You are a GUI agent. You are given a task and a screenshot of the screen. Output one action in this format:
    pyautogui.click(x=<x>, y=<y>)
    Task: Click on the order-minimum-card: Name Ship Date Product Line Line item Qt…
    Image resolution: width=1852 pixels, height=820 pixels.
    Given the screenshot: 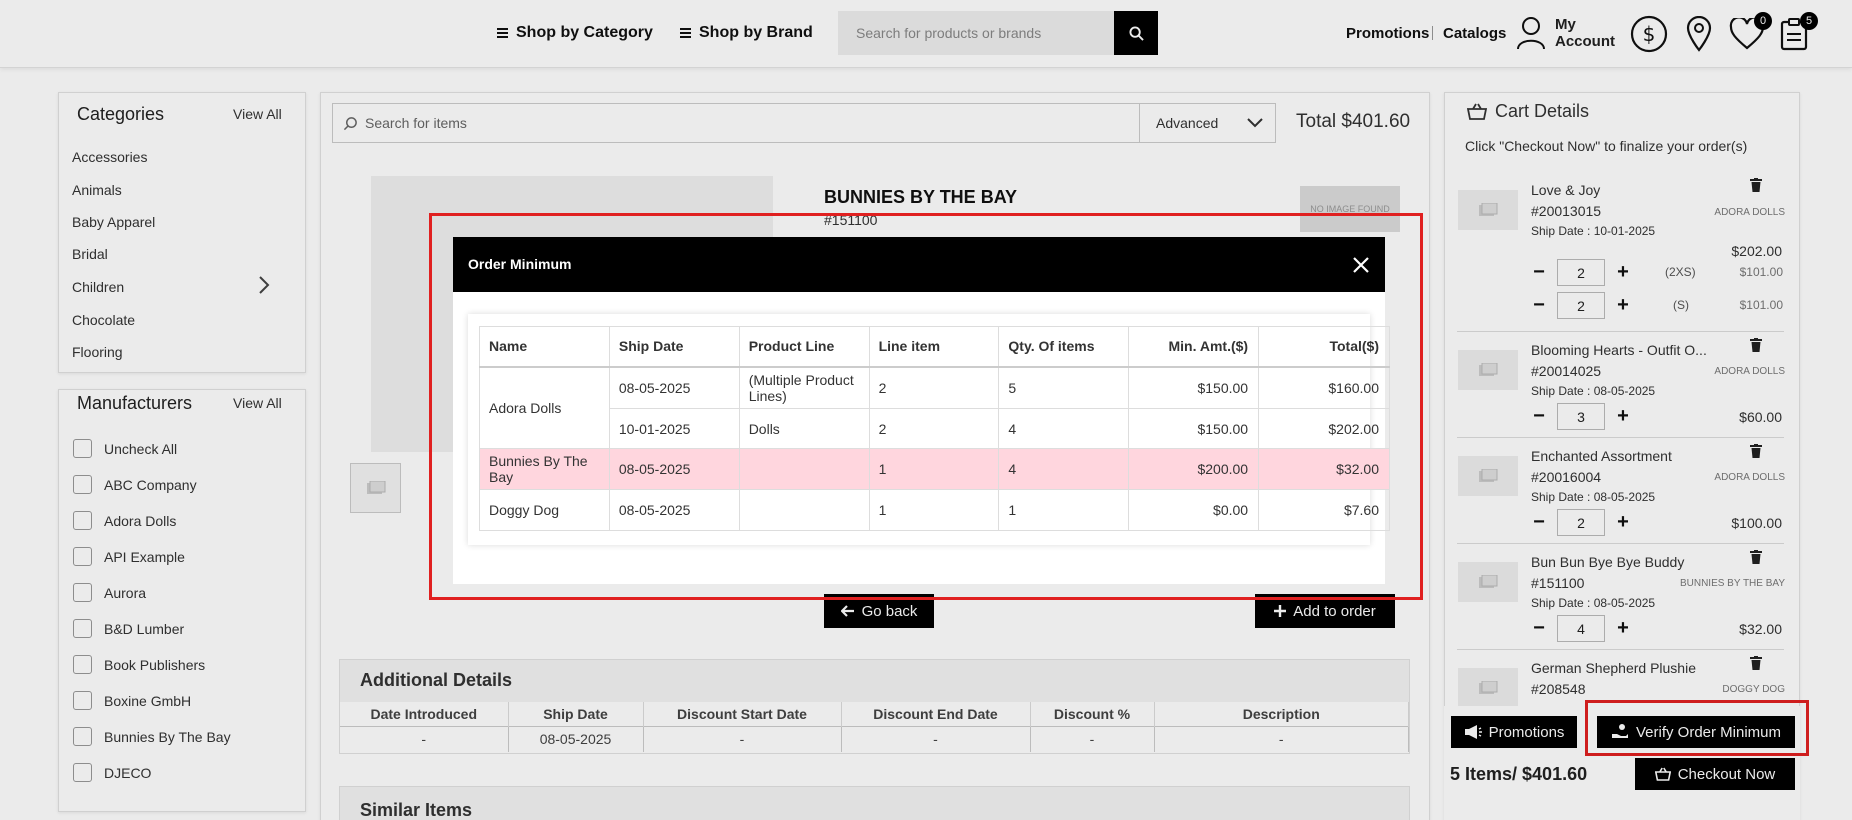 What is the action you would take?
    pyautogui.click(x=929, y=429)
    